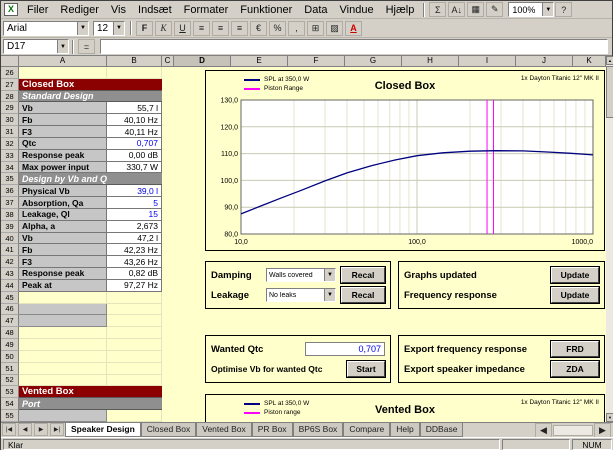 The image size is (613, 450). Describe the element at coordinates (134, 321) in the screenshot. I see `cell-B47` at that location.